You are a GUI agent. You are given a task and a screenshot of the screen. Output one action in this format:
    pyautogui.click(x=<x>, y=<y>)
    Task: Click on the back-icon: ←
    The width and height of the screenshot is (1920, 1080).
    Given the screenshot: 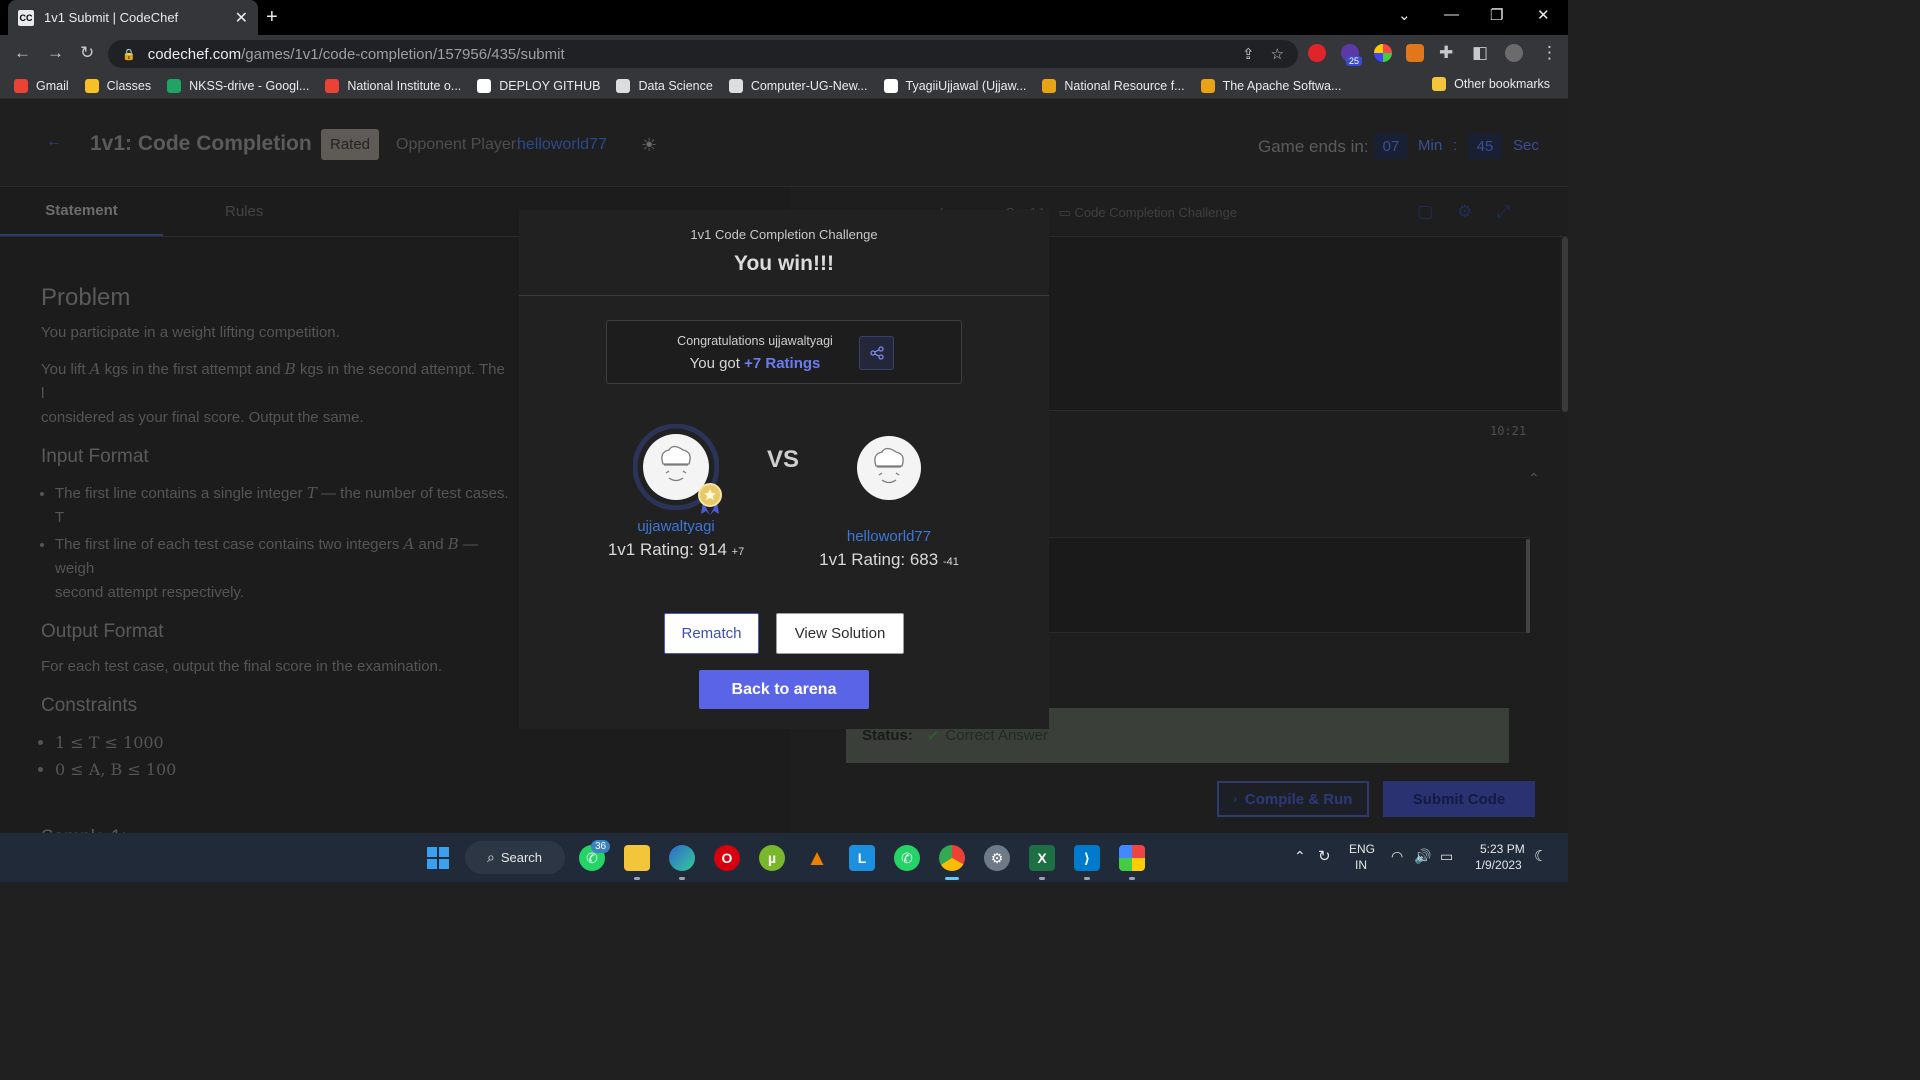 What is the action you would take?
    pyautogui.click(x=22, y=53)
    